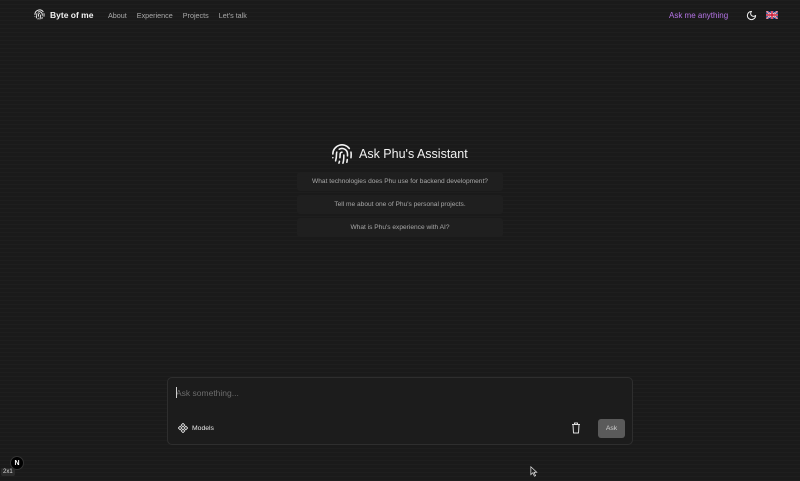 Image resolution: width=800 pixels, height=481 pixels. I want to click on mouse-cursor-icon, so click(534, 471).